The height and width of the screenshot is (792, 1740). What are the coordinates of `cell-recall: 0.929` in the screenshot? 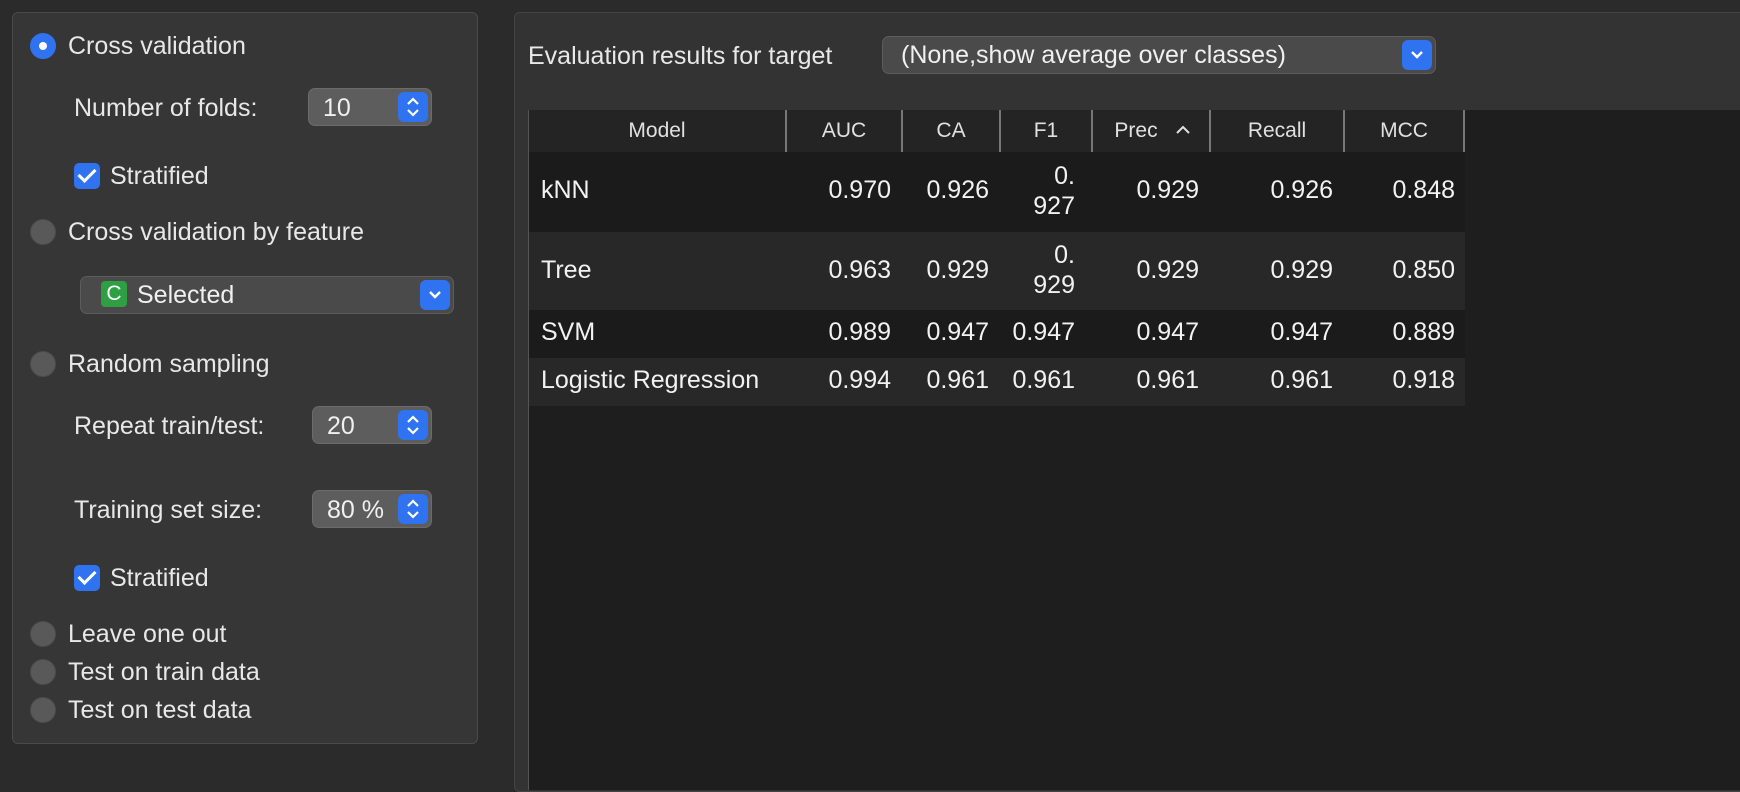 It's located at (1301, 270).